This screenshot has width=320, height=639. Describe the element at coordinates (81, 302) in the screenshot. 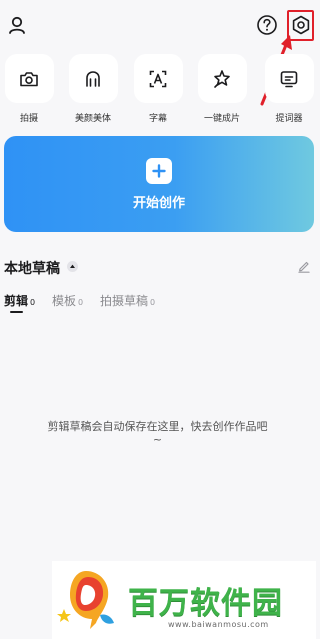

I see `tab-template-count: 0` at that location.